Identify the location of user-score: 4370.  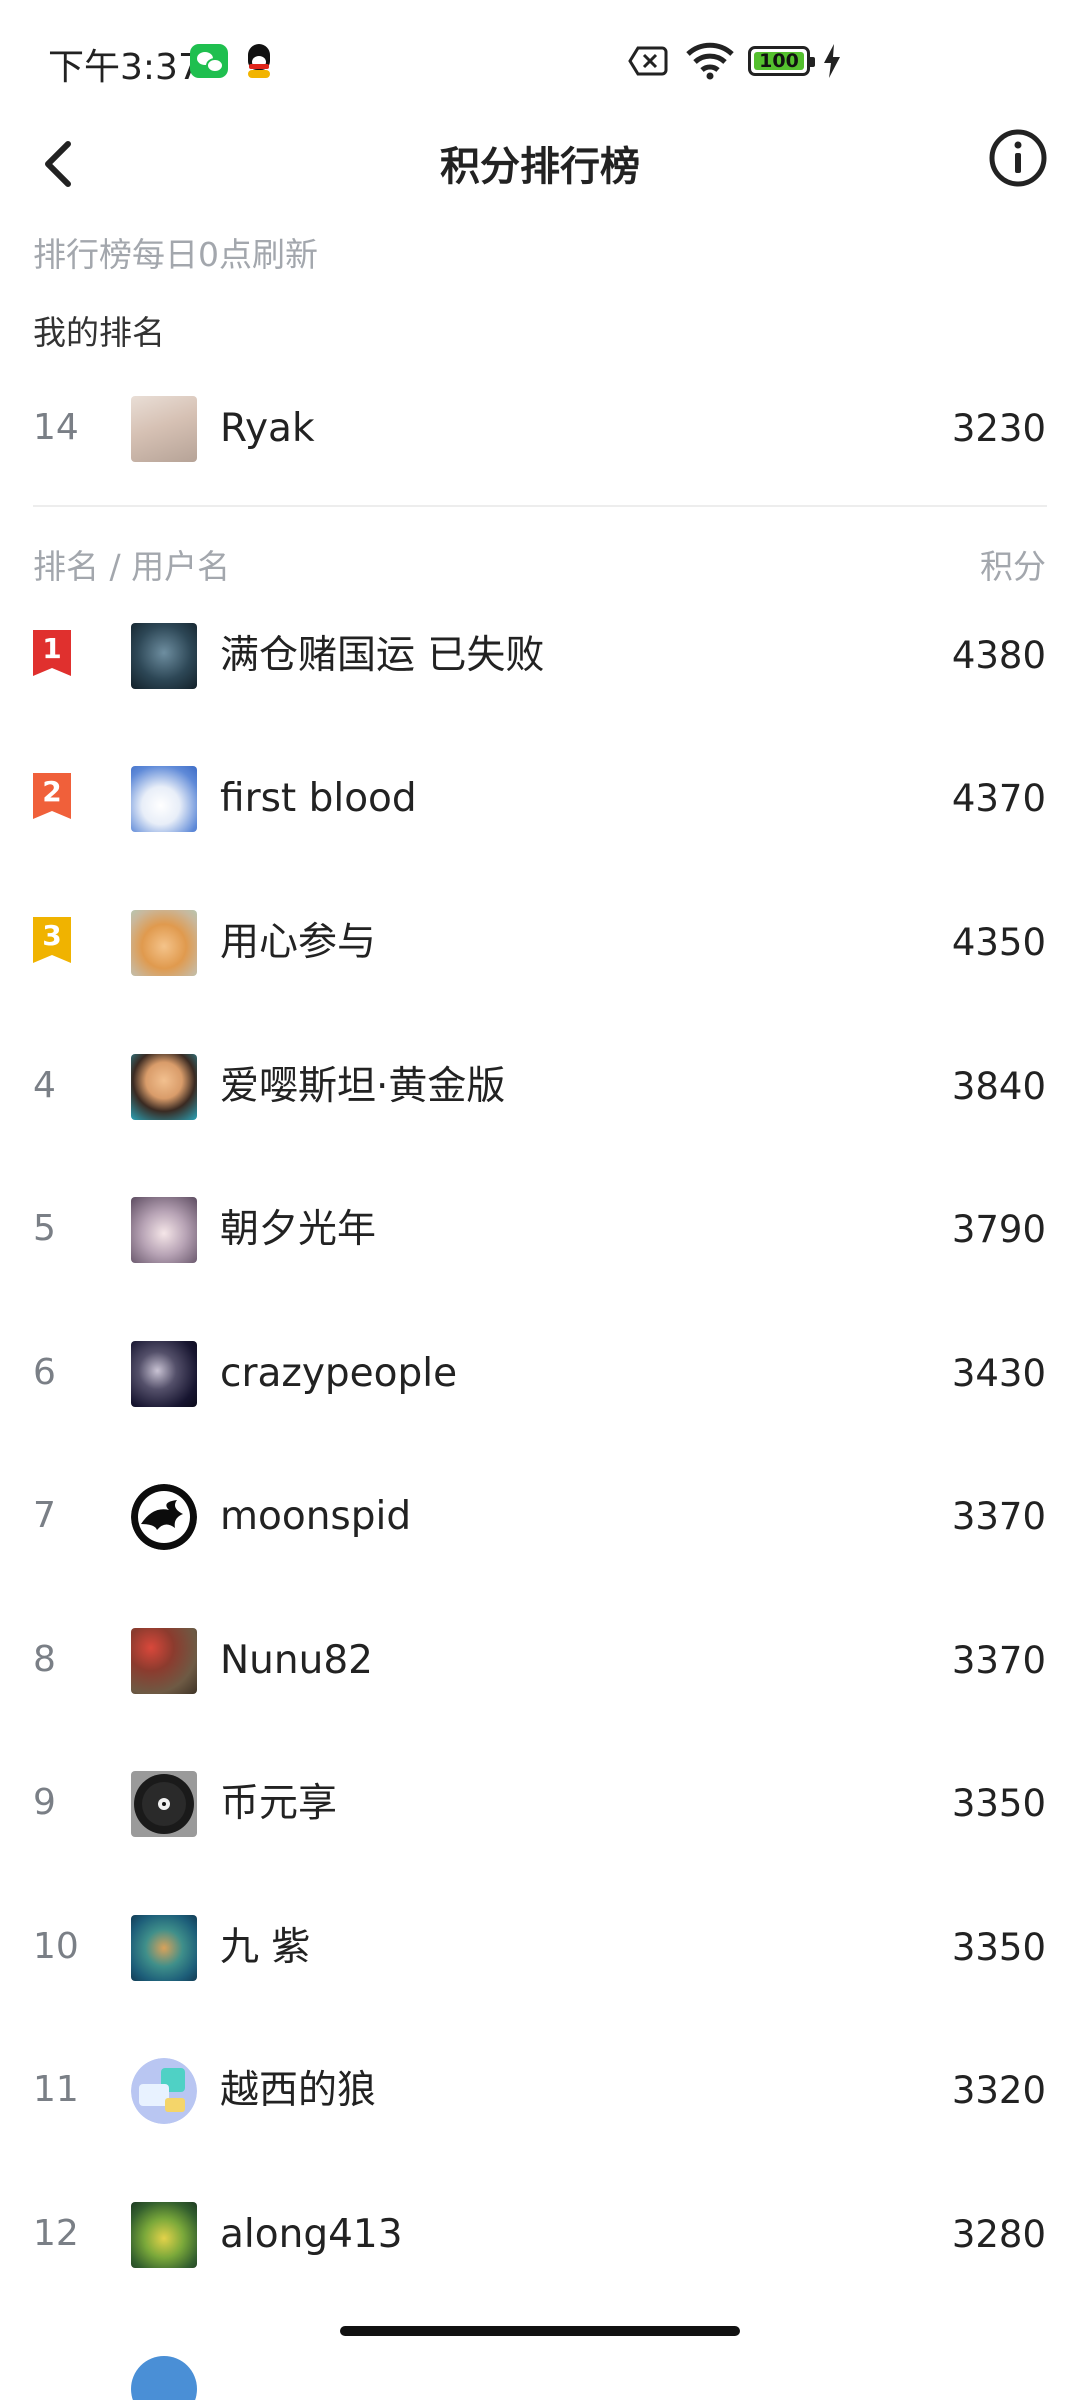
(998, 798).